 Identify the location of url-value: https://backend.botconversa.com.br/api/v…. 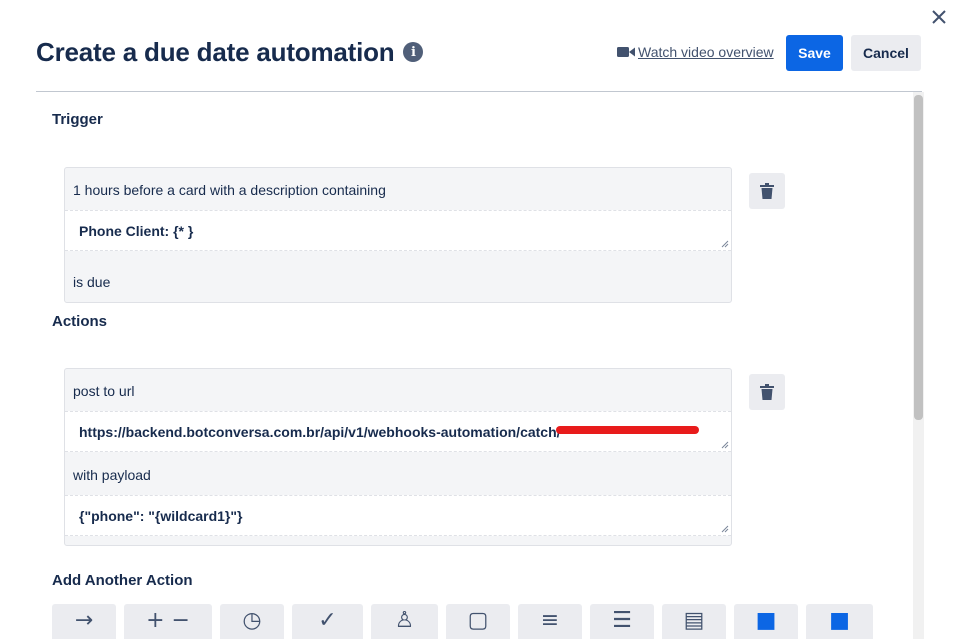
(320, 431).